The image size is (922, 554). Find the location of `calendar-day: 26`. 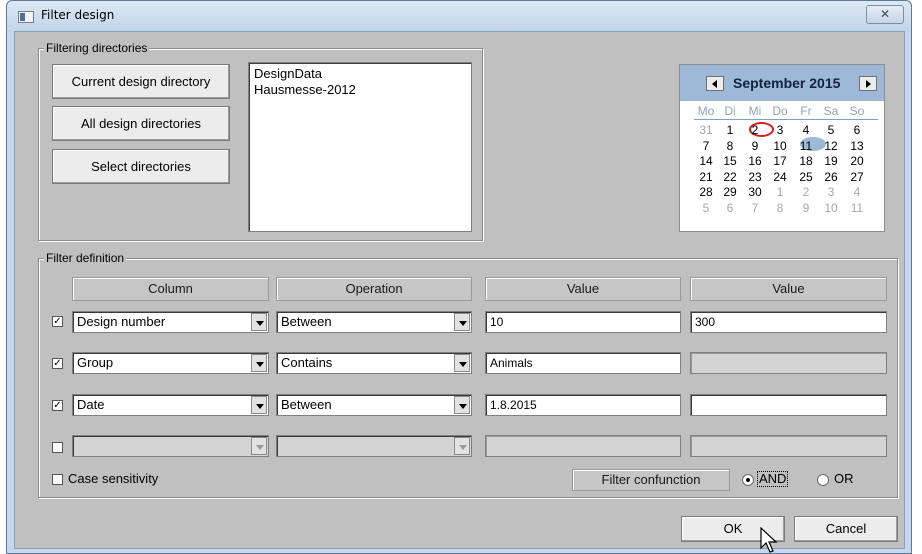

calendar-day: 26 is located at coordinates (831, 177).